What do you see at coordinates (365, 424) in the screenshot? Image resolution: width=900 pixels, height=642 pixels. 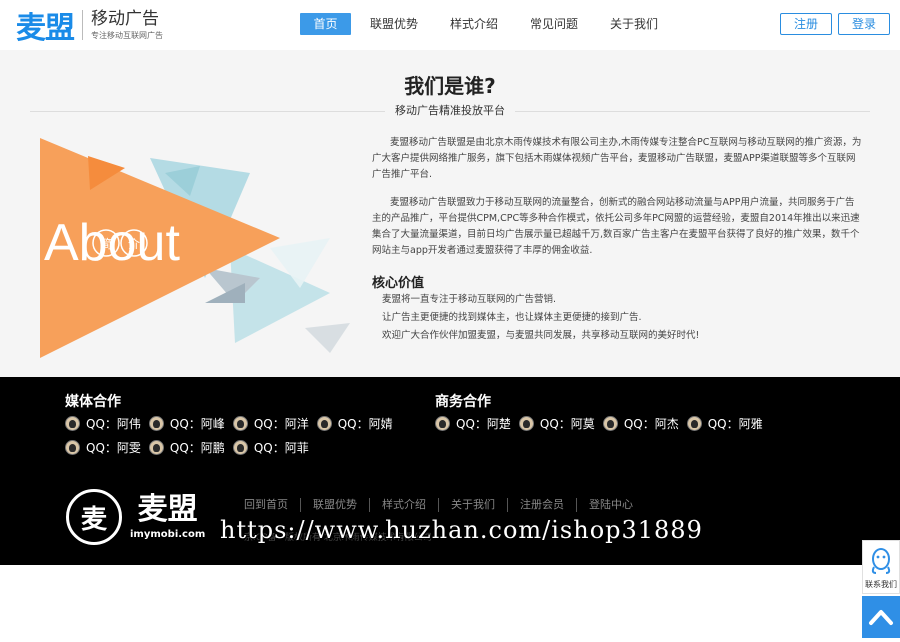 I see `qq-contact-label: QQ：阿婧` at bounding box center [365, 424].